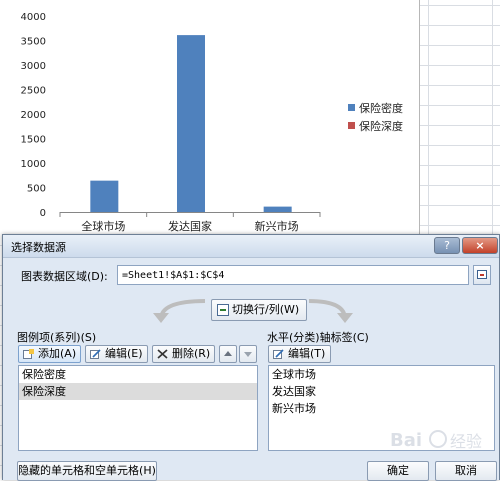 The image size is (500, 481). I want to click on chart-data-range-row: 图表数据区域(D):, so click(252, 275).